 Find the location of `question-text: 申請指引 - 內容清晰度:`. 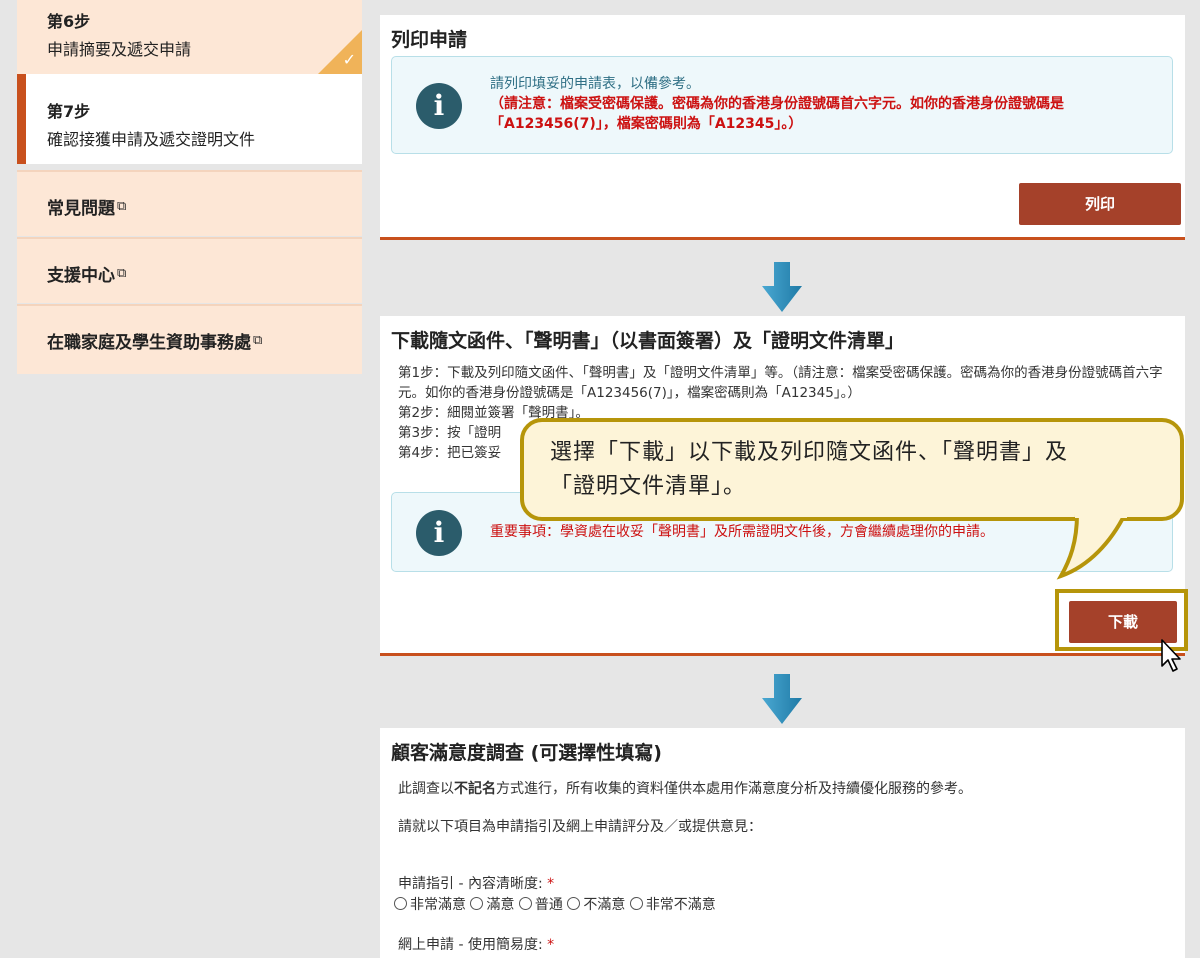

question-text: 申請指引 - 內容清晰度: is located at coordinates (470, 884).